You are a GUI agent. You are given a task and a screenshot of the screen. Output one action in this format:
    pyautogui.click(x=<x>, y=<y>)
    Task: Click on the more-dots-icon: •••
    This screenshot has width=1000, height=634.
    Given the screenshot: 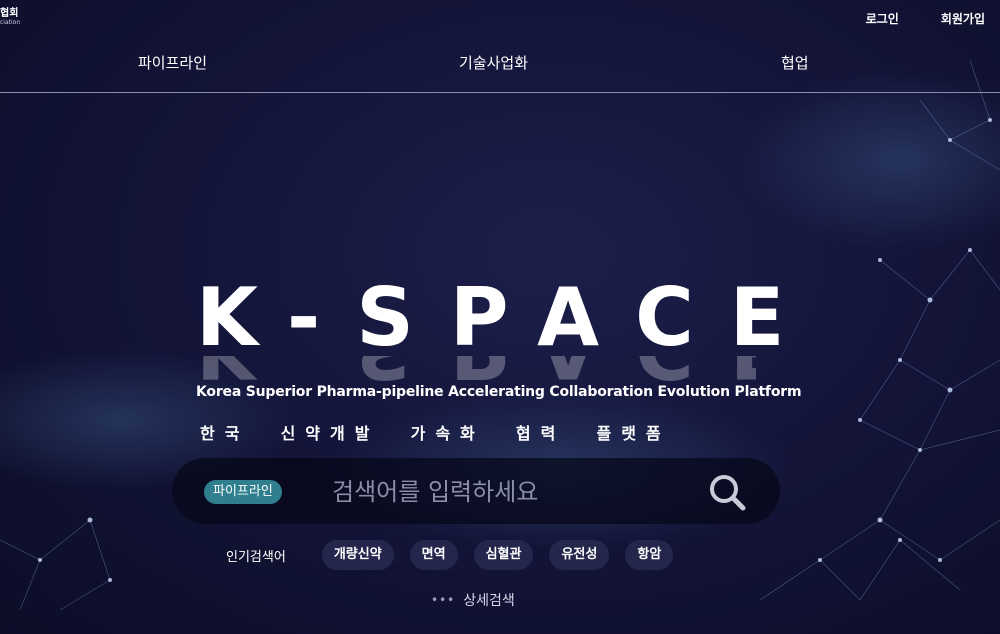 What is the action you would take?
    pyautogui.click(x=443, y=600)
    